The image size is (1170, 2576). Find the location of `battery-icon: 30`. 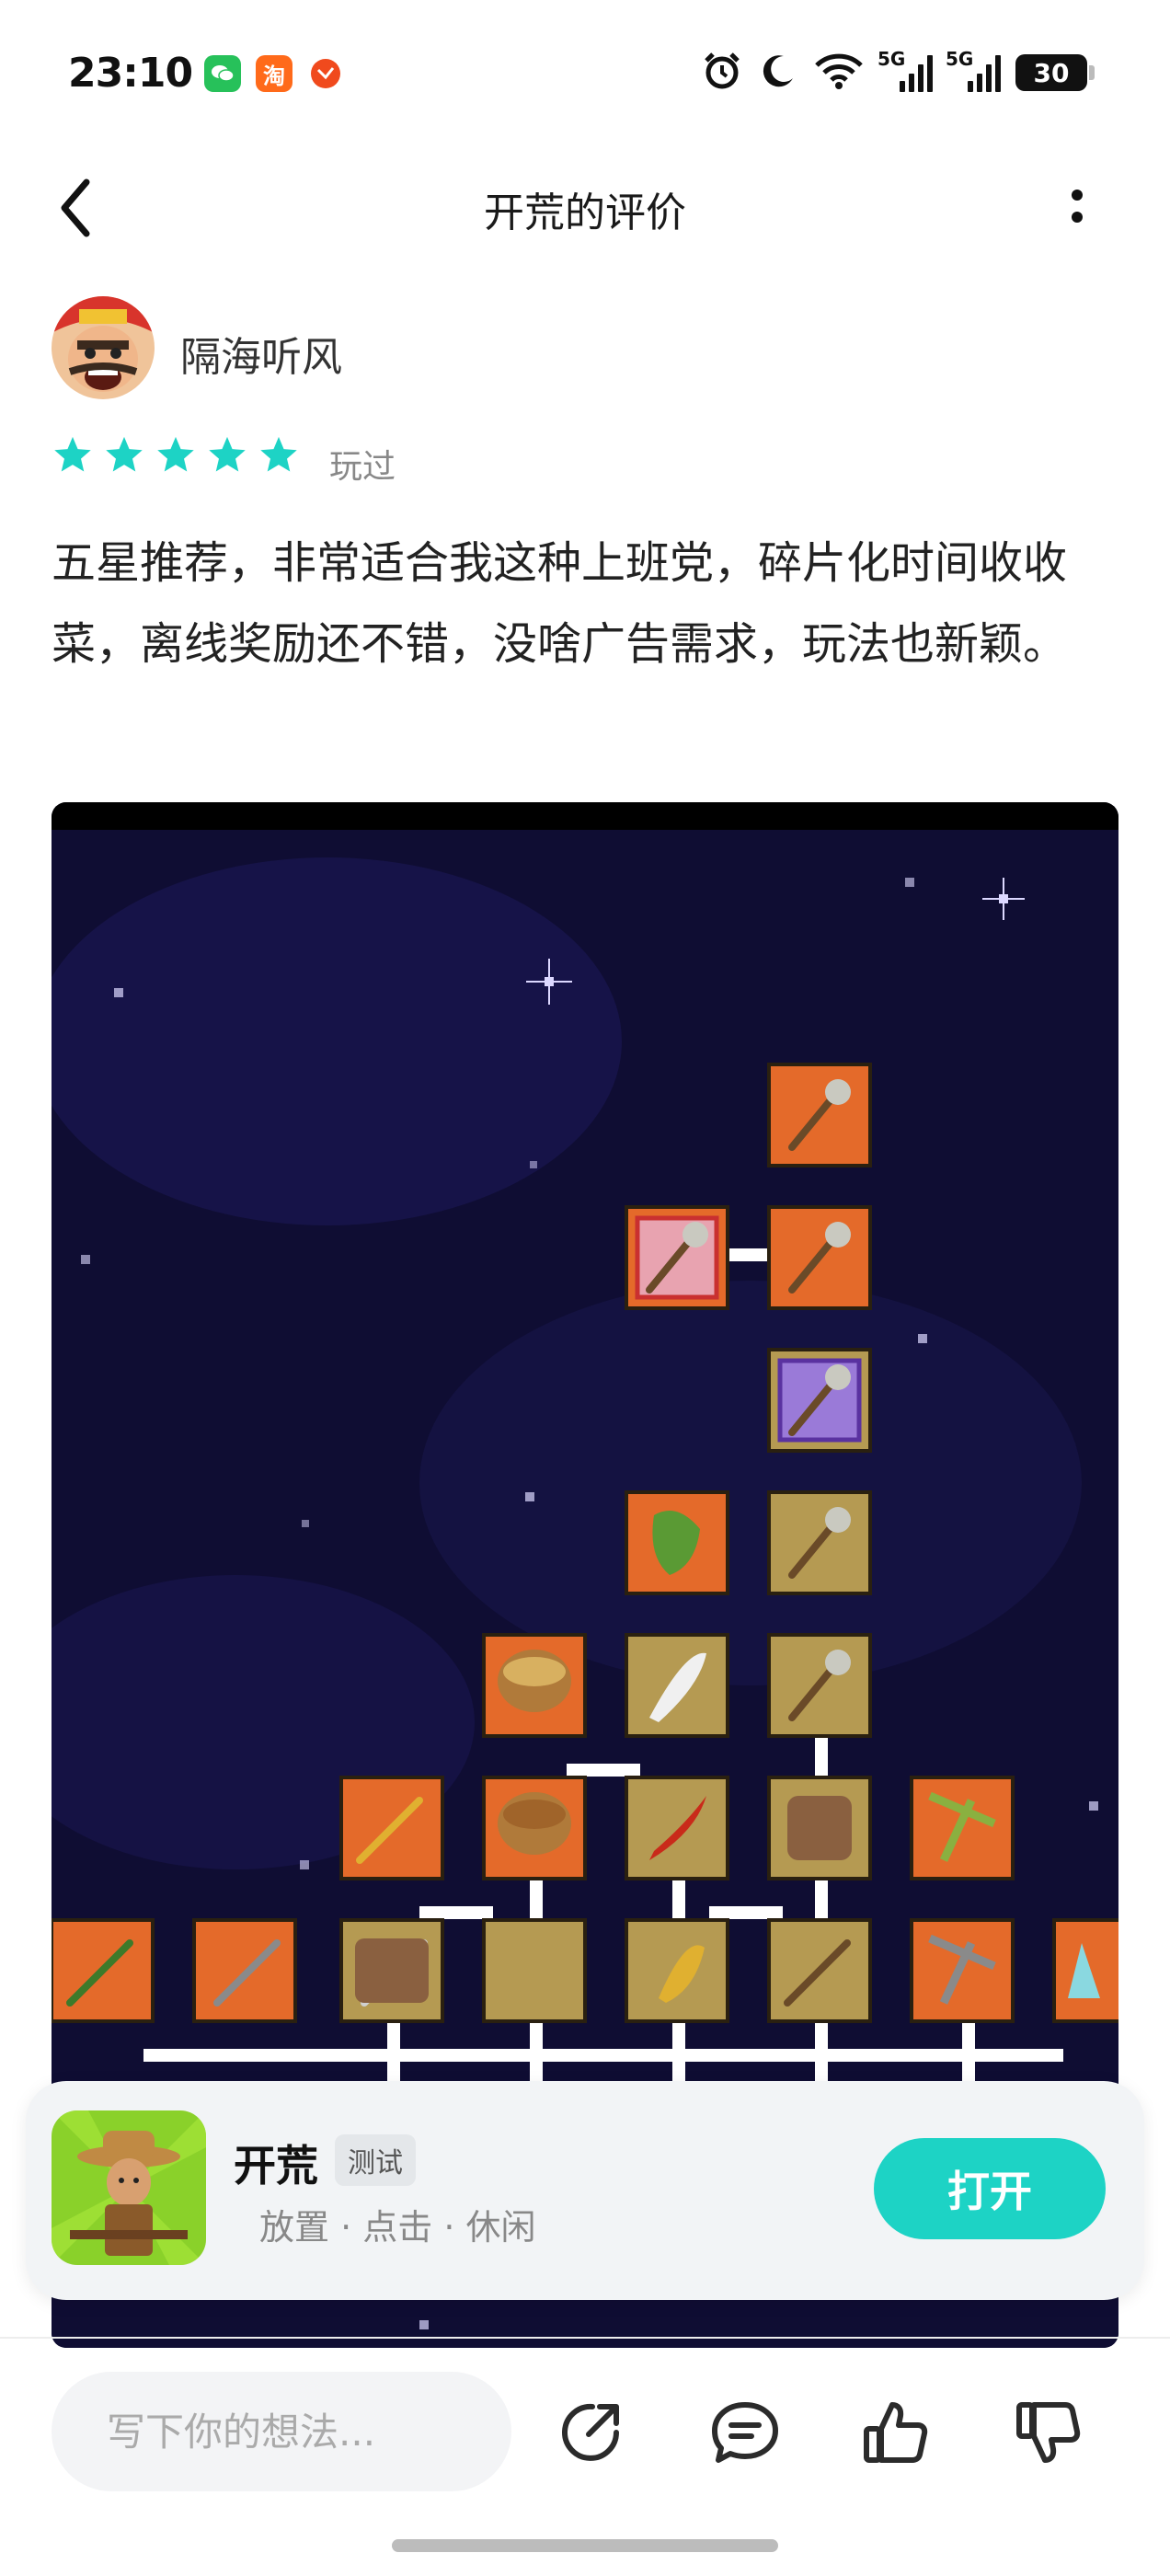

battery-icon: 30 is located at coordinates (1055, 72).